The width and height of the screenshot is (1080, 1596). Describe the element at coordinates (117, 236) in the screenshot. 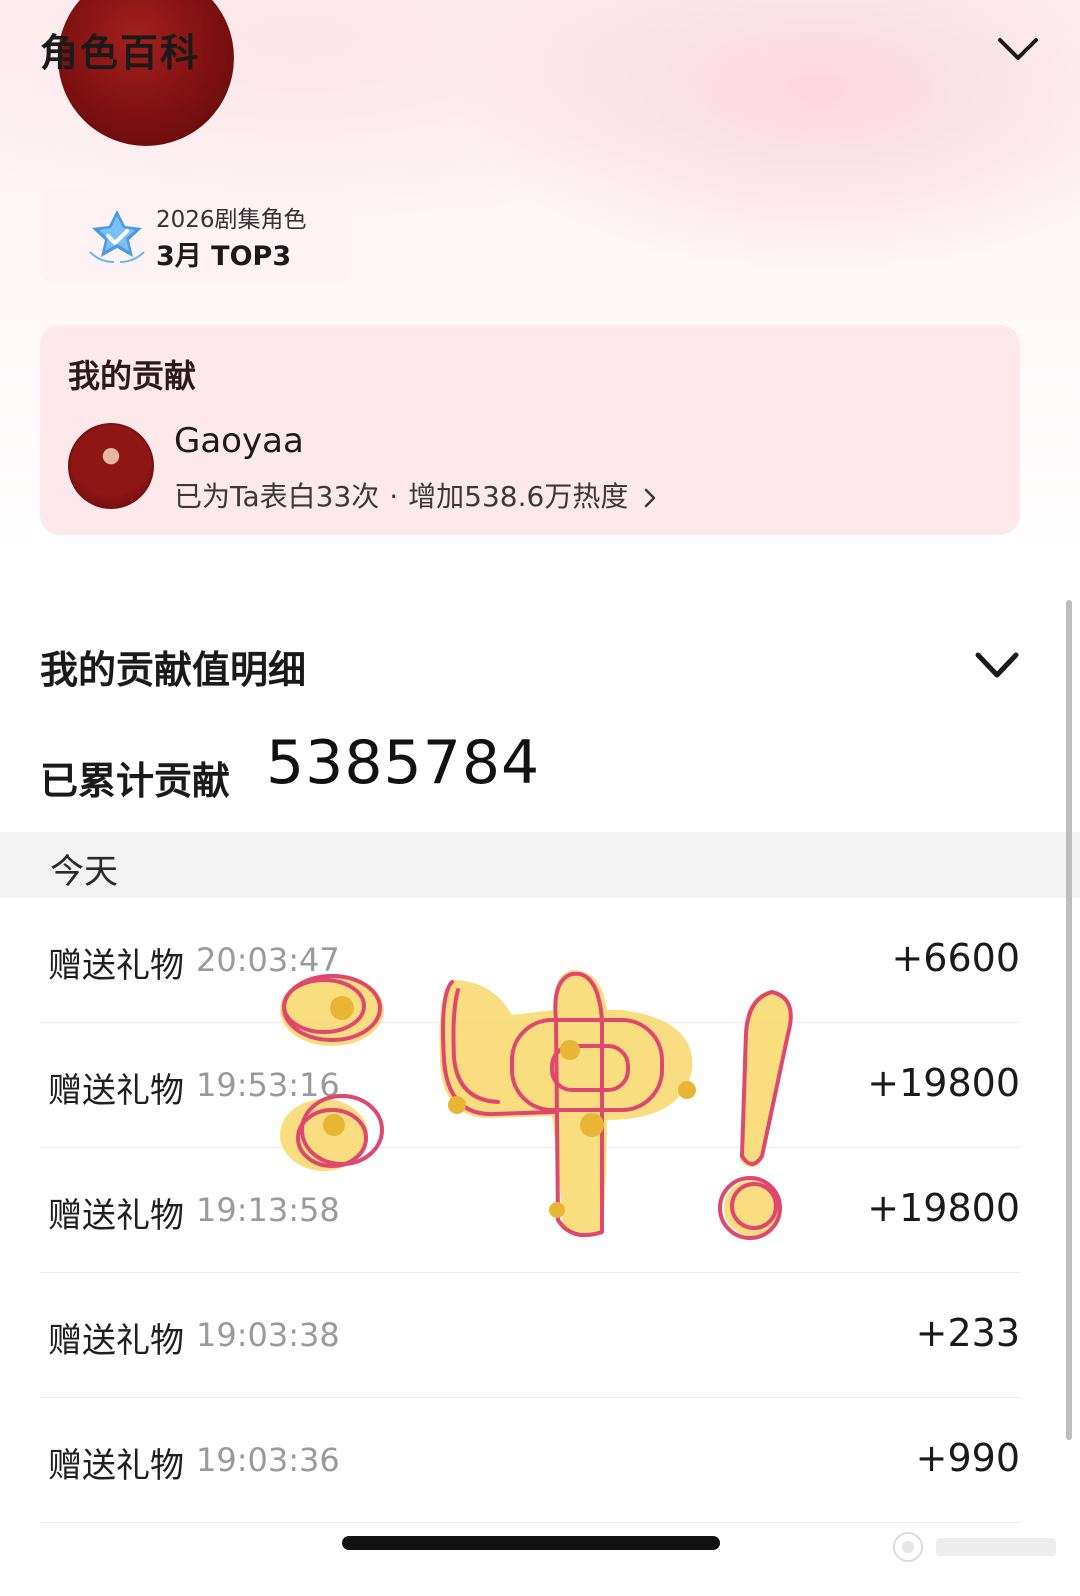

I see `star-badge-icon` at that location.